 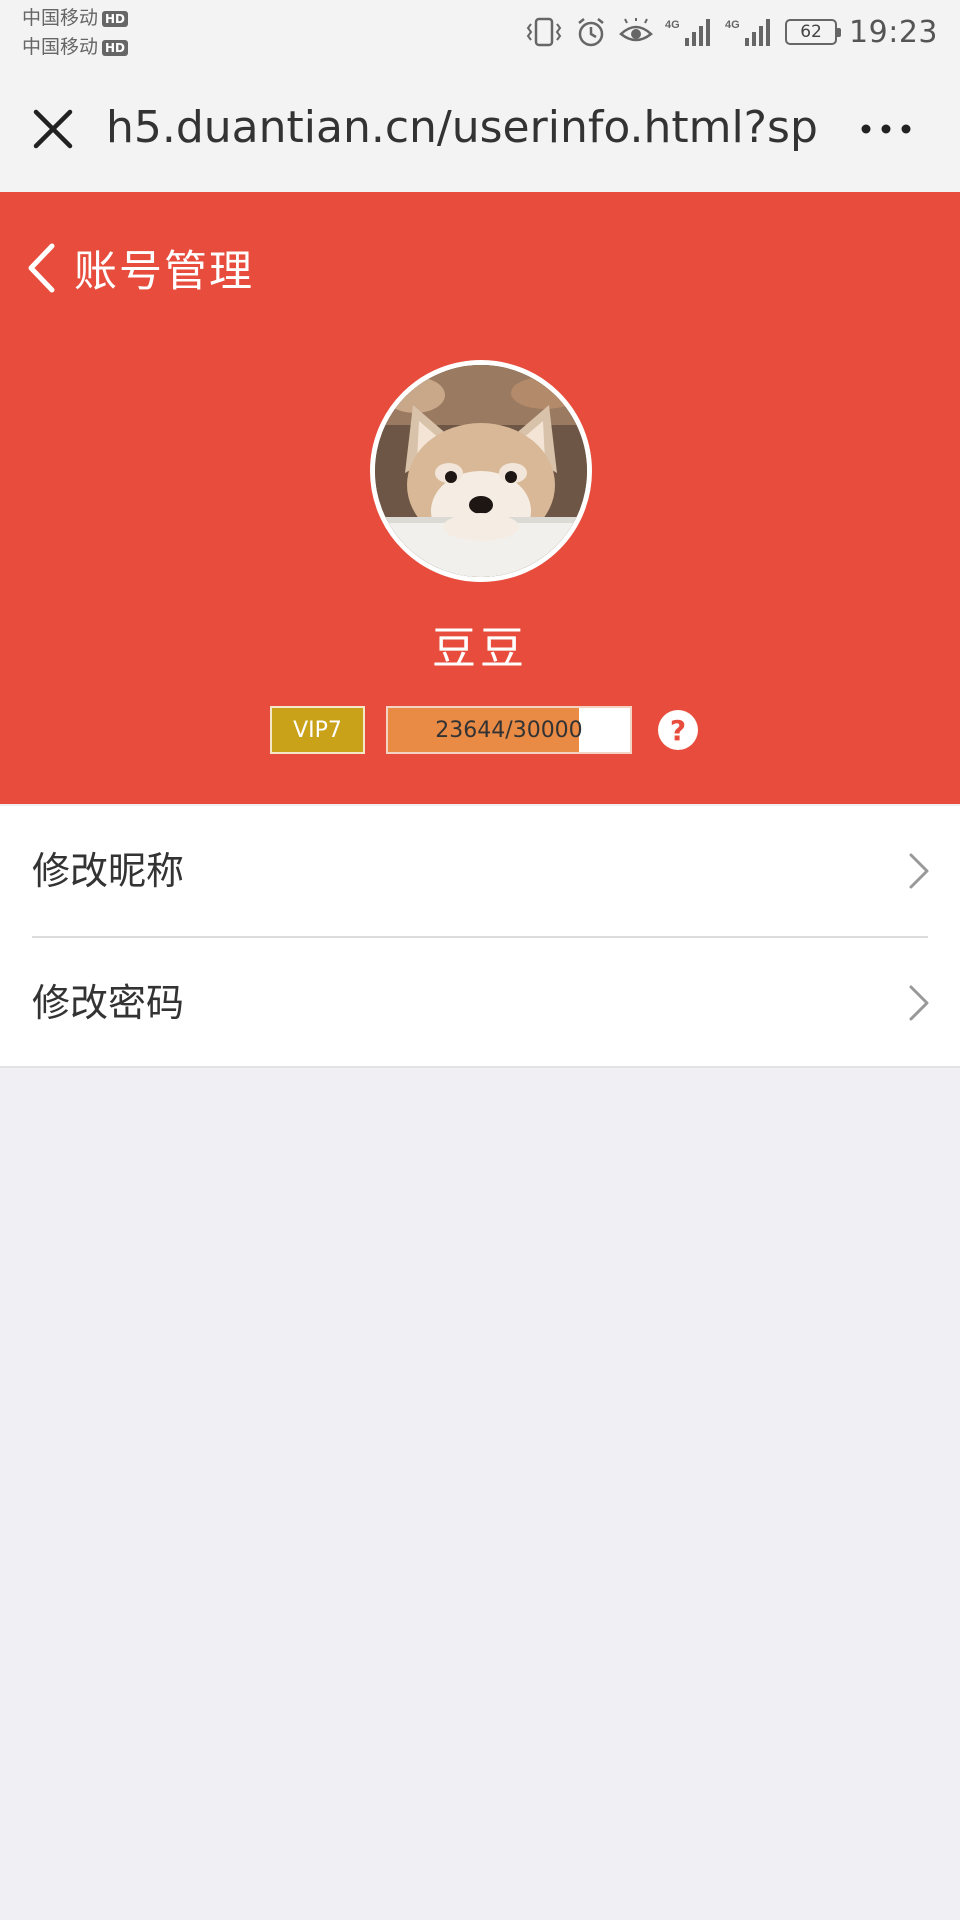 I want to click on battery-icon: 62, so click(x=813, y=32).